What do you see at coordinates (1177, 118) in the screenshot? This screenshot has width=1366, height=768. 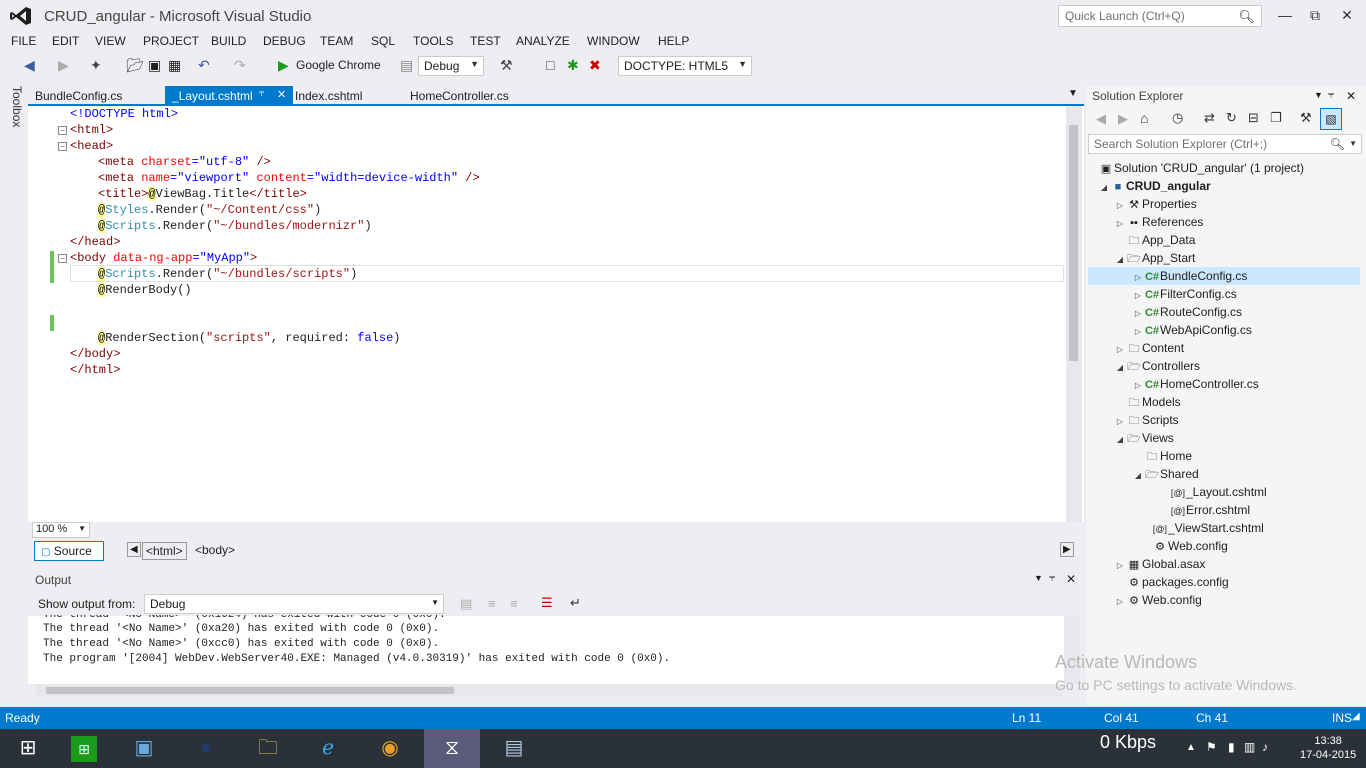 I see `pending-changes-icon: ◷` at bounding box center [1177, 118].